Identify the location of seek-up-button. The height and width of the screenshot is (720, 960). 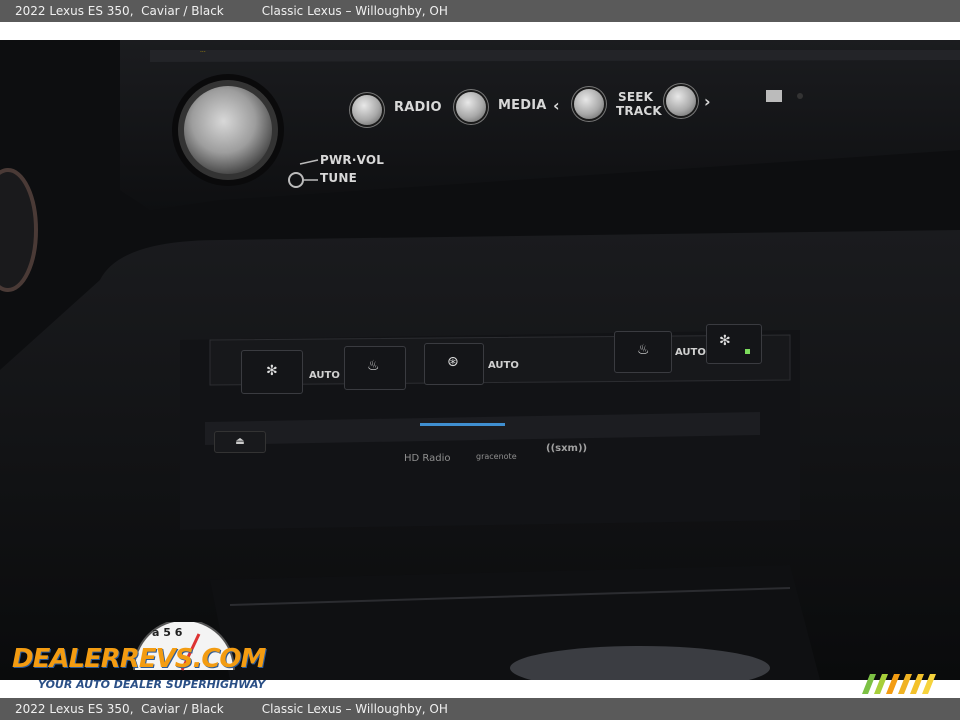
(681, 101).